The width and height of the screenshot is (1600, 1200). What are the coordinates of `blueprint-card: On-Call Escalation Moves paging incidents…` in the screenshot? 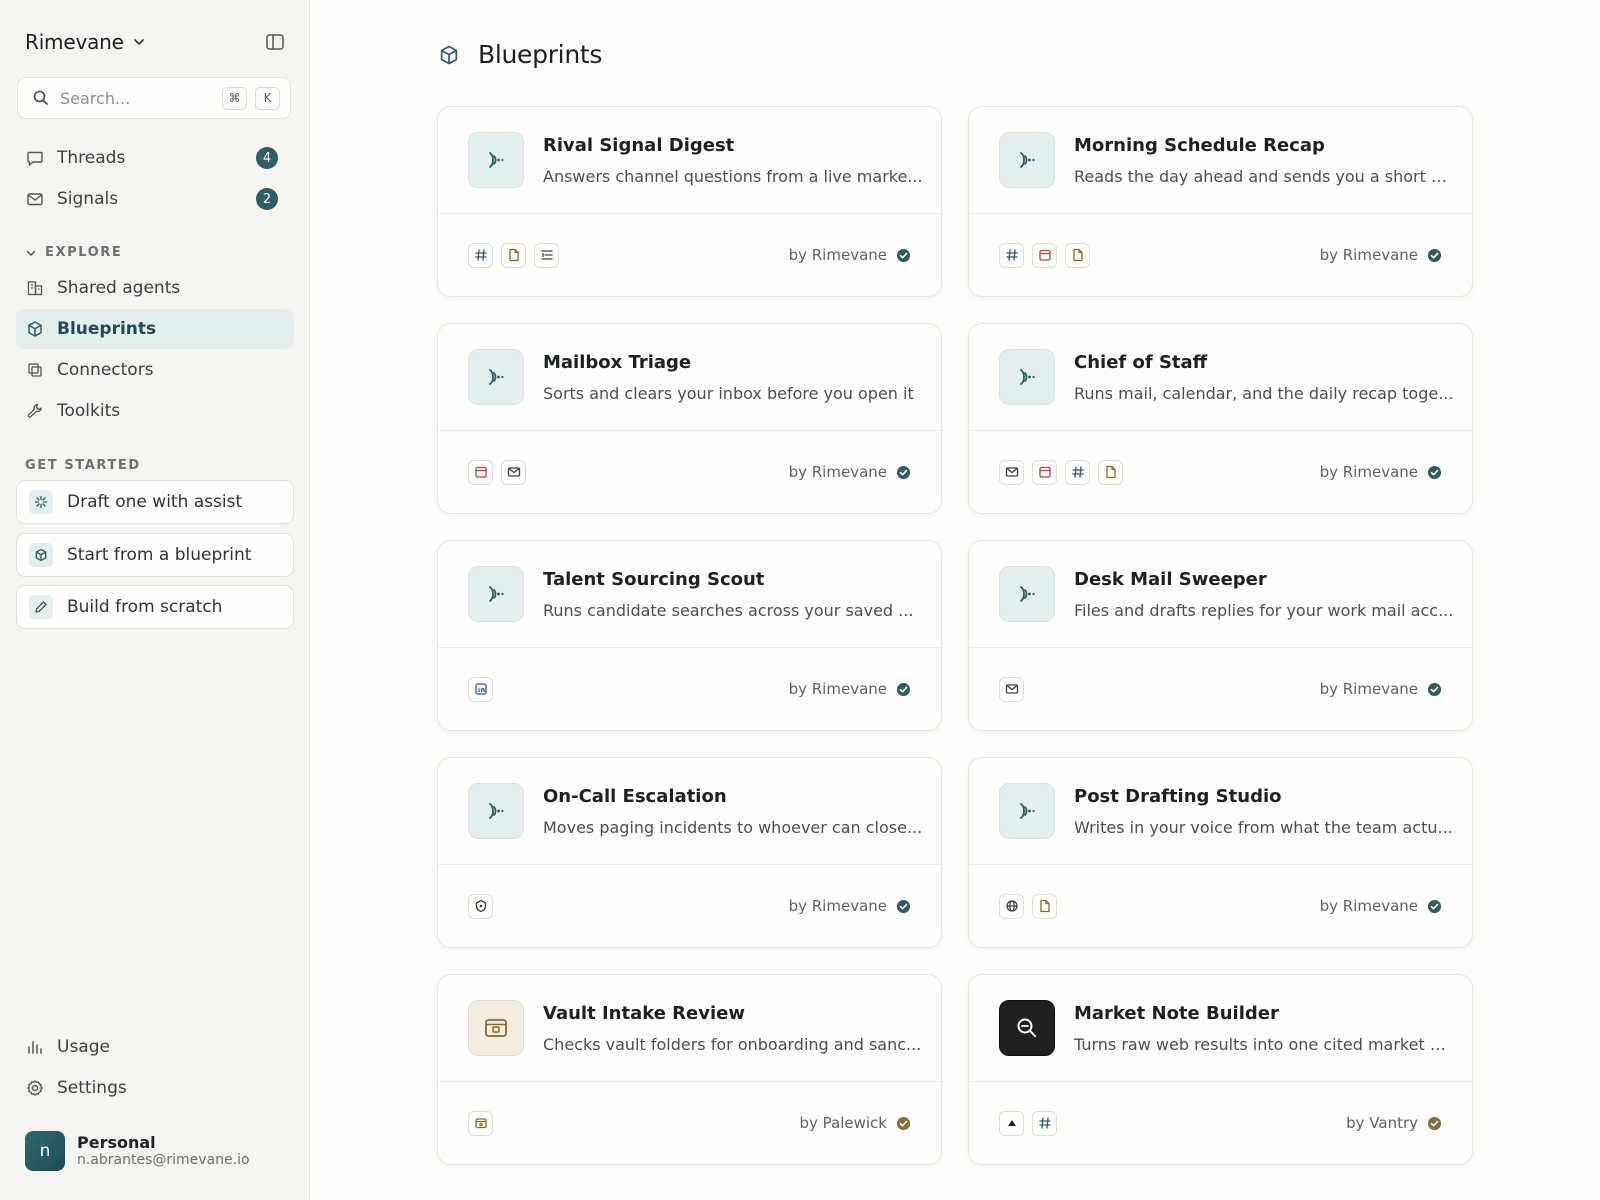 It's located at (689, 852).